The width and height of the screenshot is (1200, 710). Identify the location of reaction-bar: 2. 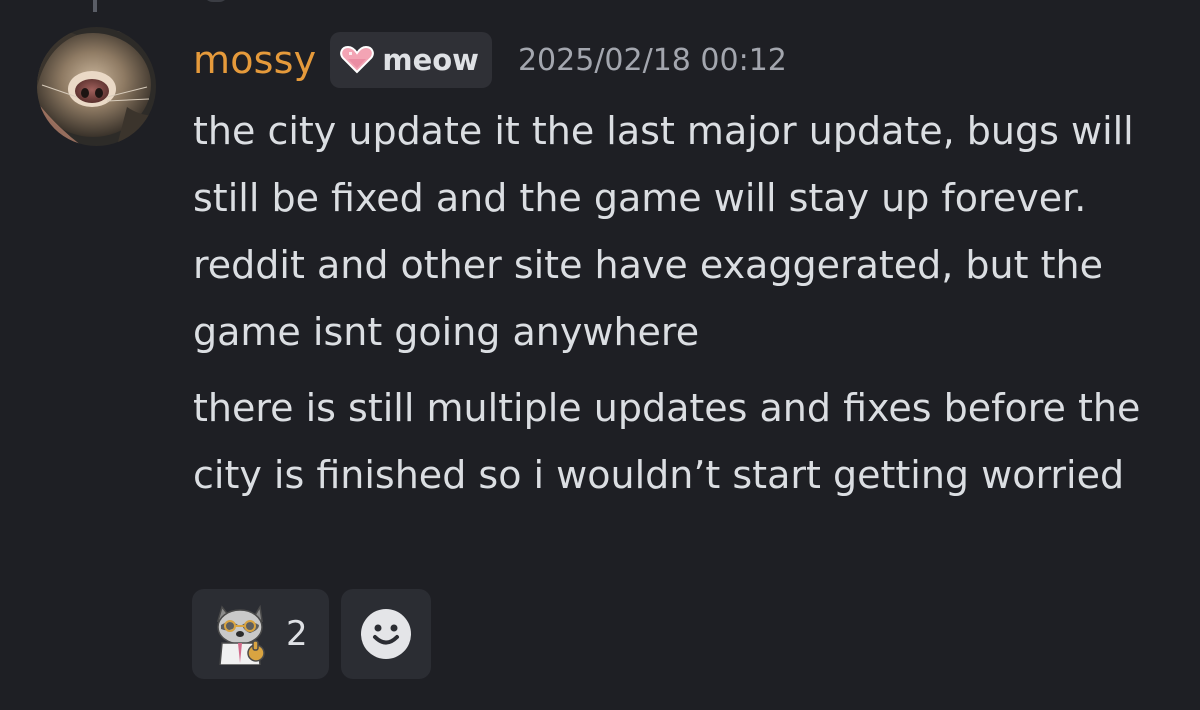
(311, 634).